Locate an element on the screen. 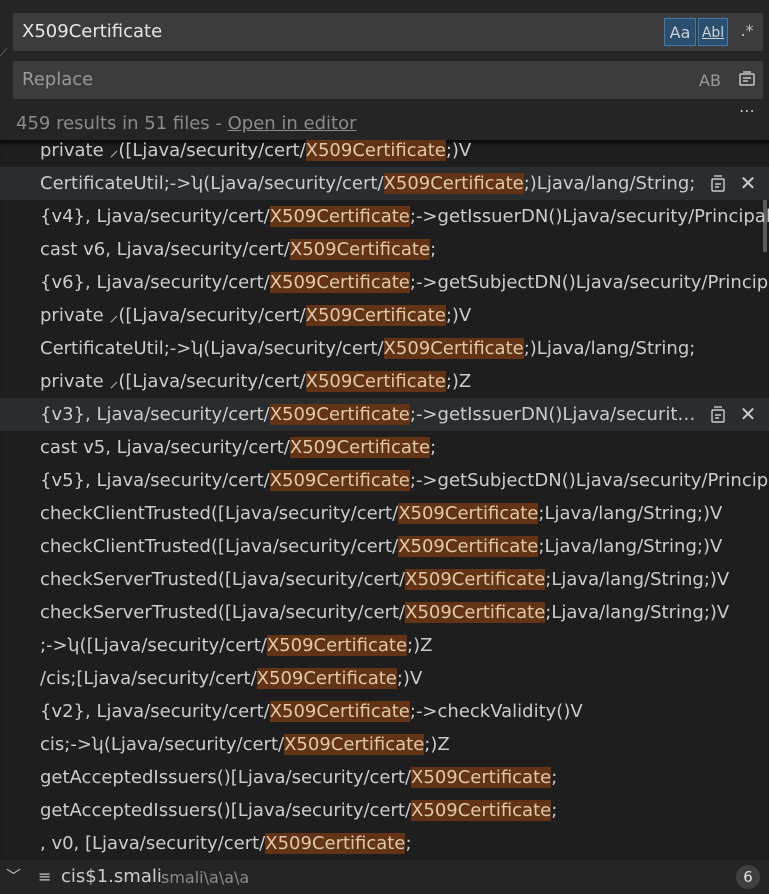 Image resolution: width=769 pixels, height=894 pixels. match-case-toggle: Aa is located at coordinates (680, 32).